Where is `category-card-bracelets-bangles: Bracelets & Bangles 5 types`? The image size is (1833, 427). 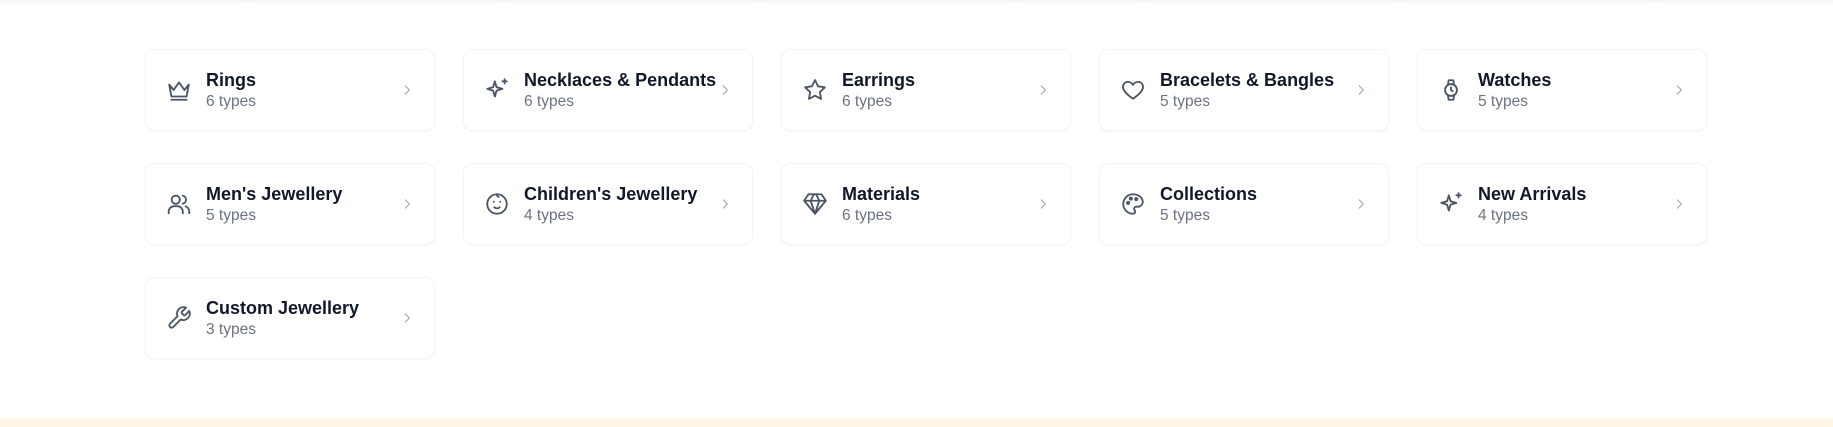 category-card-bracelets-bangles: Bracelets & Bangles 5 types is located at coordinates (1244, 90).